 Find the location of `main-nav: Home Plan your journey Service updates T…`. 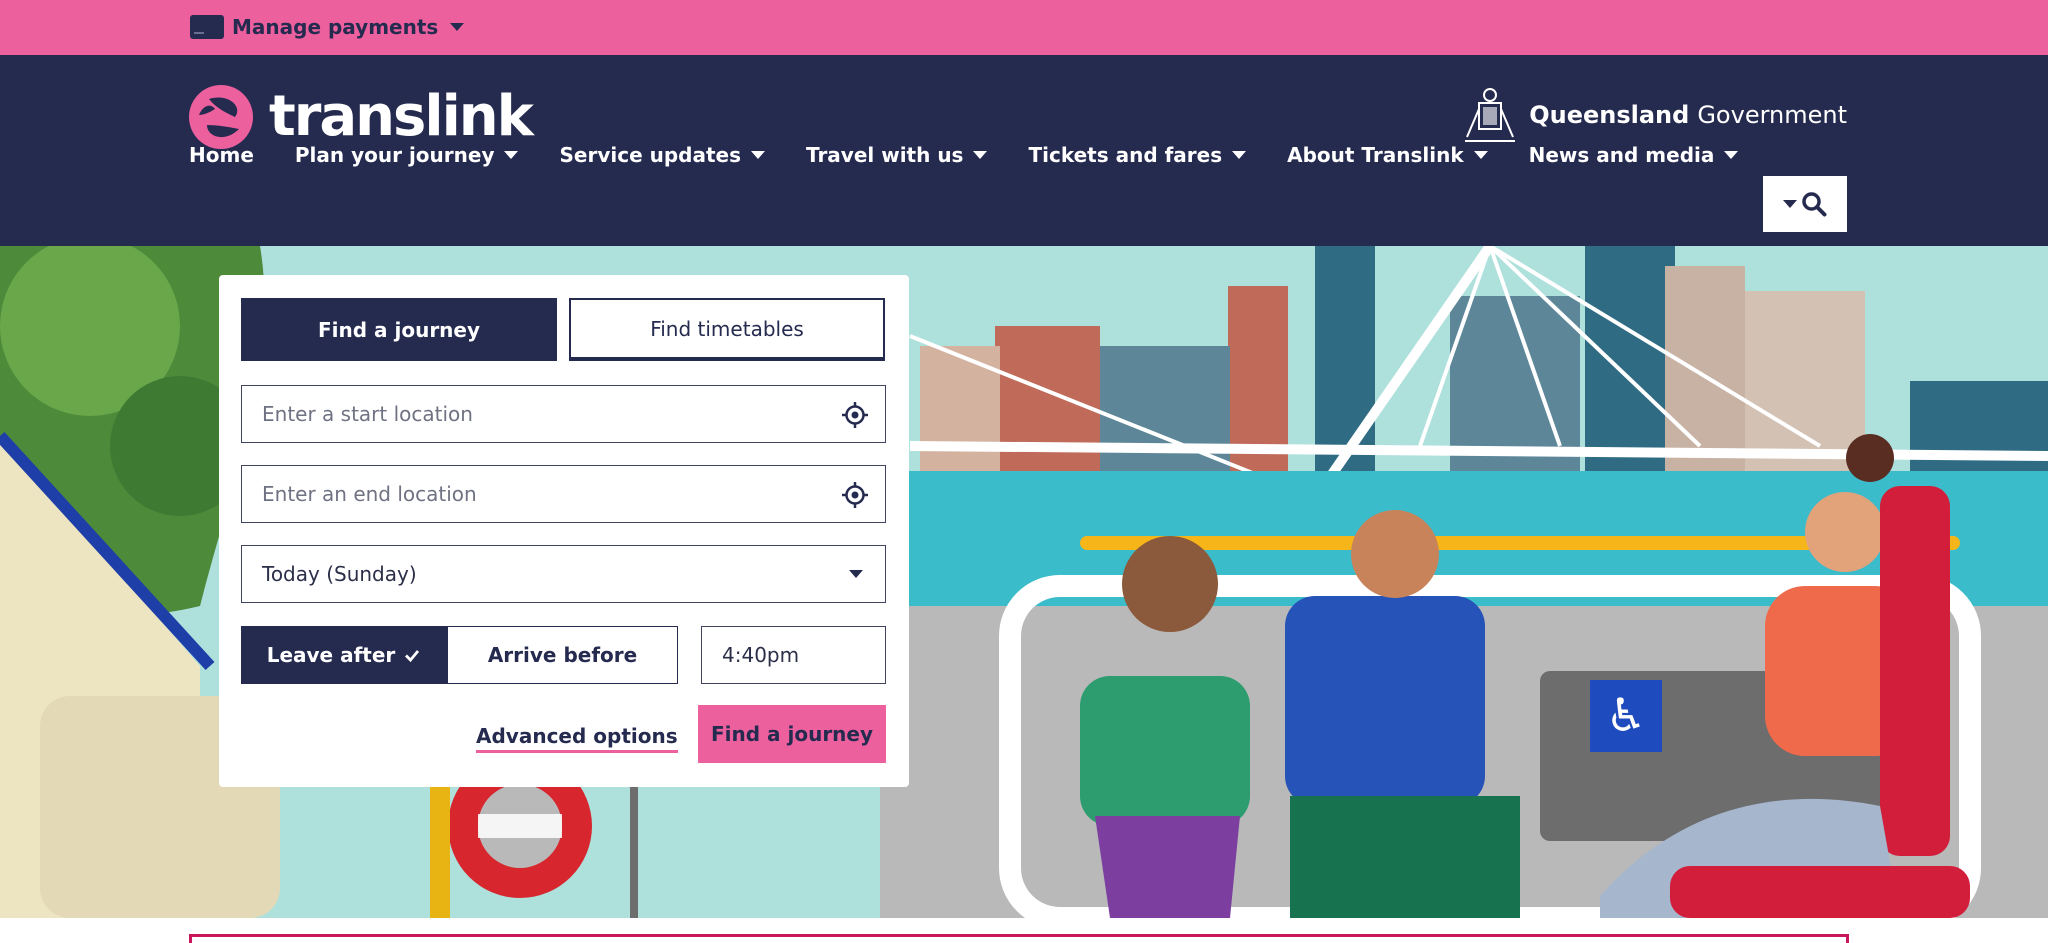

main-nav: Home Plan your journey Service updates T… is located at coordinates (984, 155).